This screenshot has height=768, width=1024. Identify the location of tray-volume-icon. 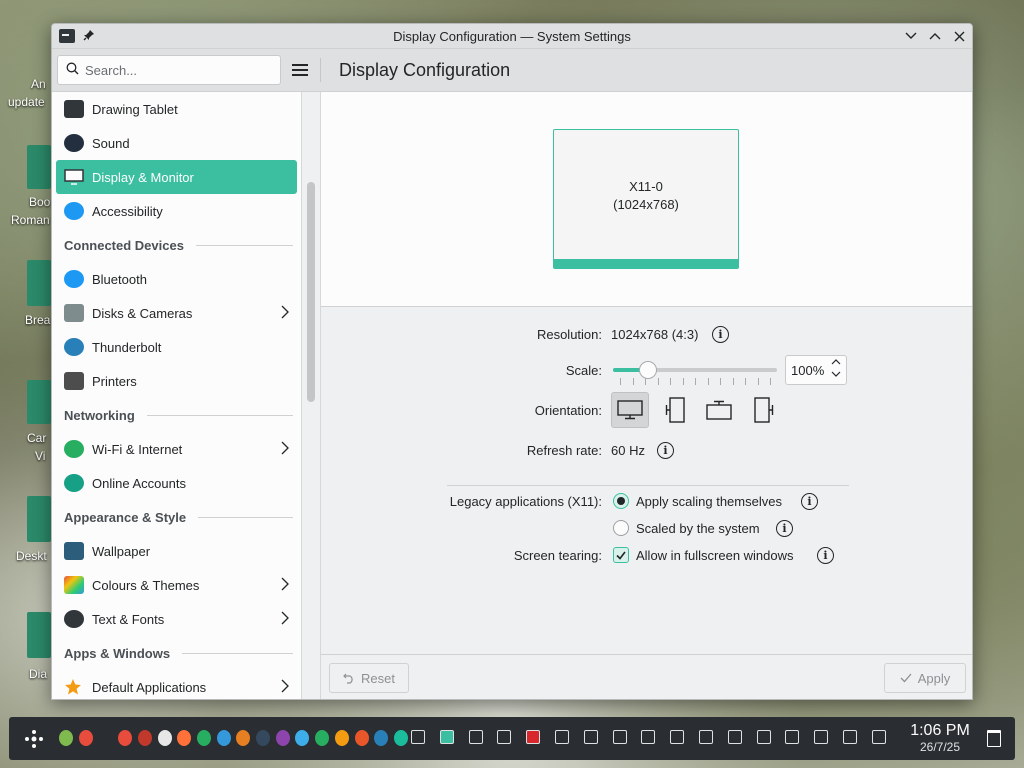
(619, 737).